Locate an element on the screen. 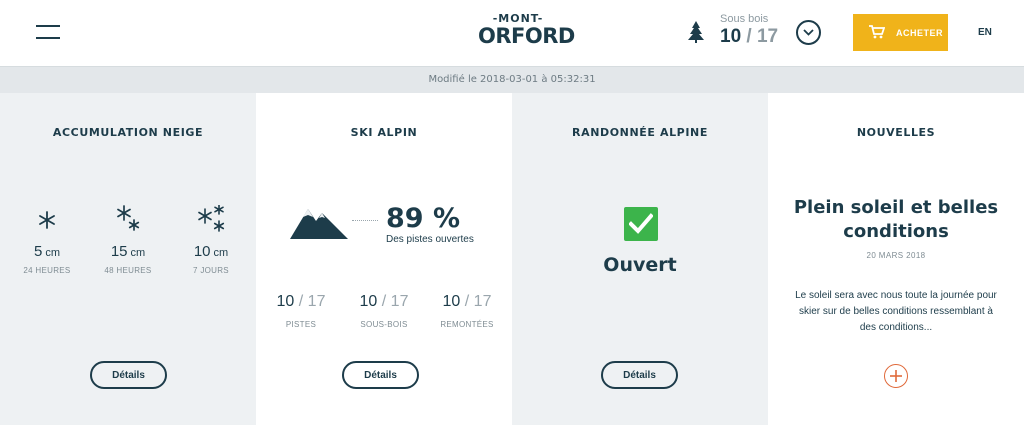 The image size is (1024, 425). panel-title: ACCUMULATION NEIGE is located at coordinates (128, 132).